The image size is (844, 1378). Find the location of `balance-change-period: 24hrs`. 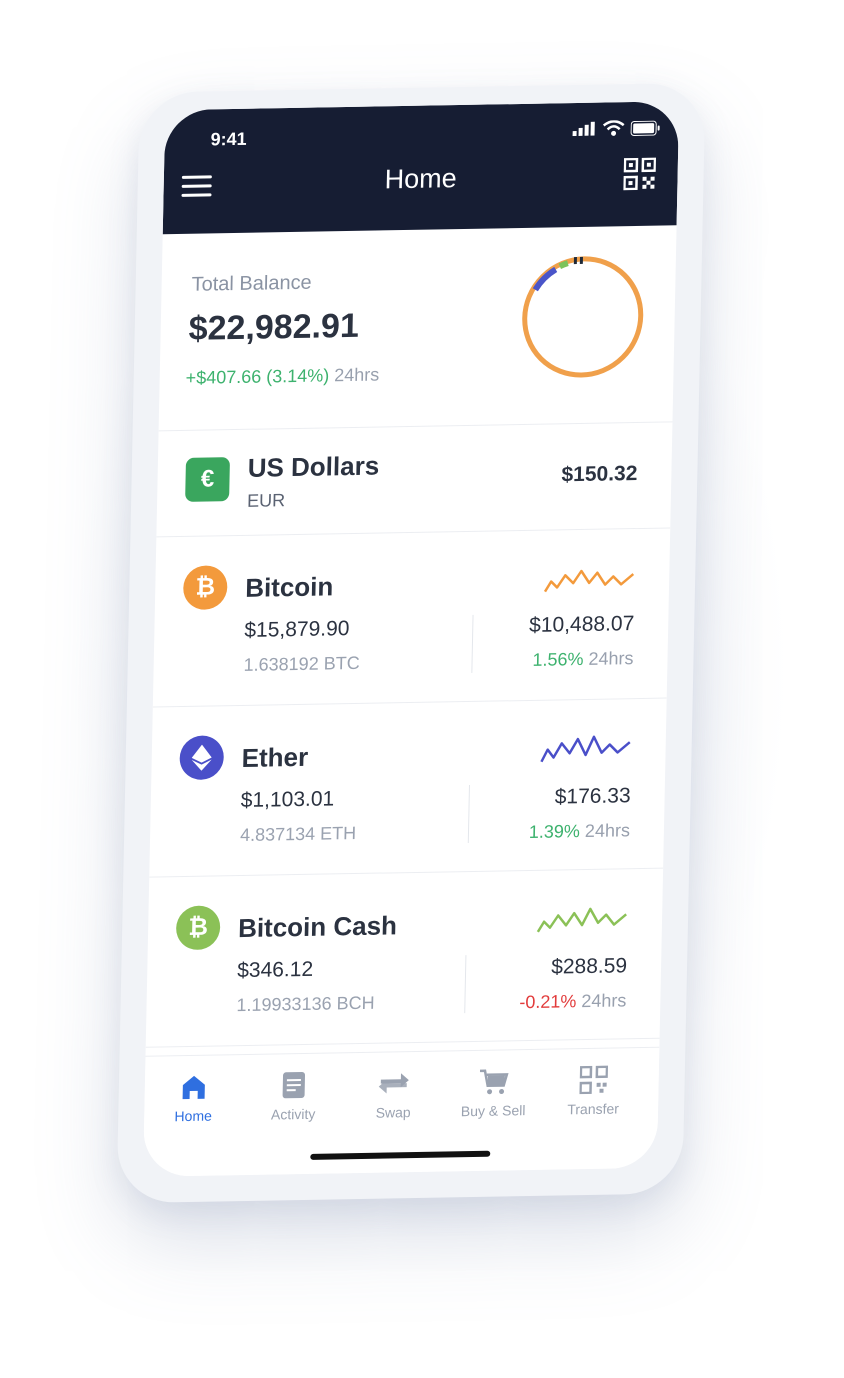

balance-change-period: 24hrs is located at coordinates (357, 375).